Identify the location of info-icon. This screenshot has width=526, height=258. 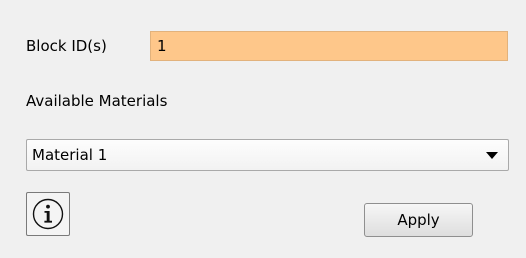
(48, 214).